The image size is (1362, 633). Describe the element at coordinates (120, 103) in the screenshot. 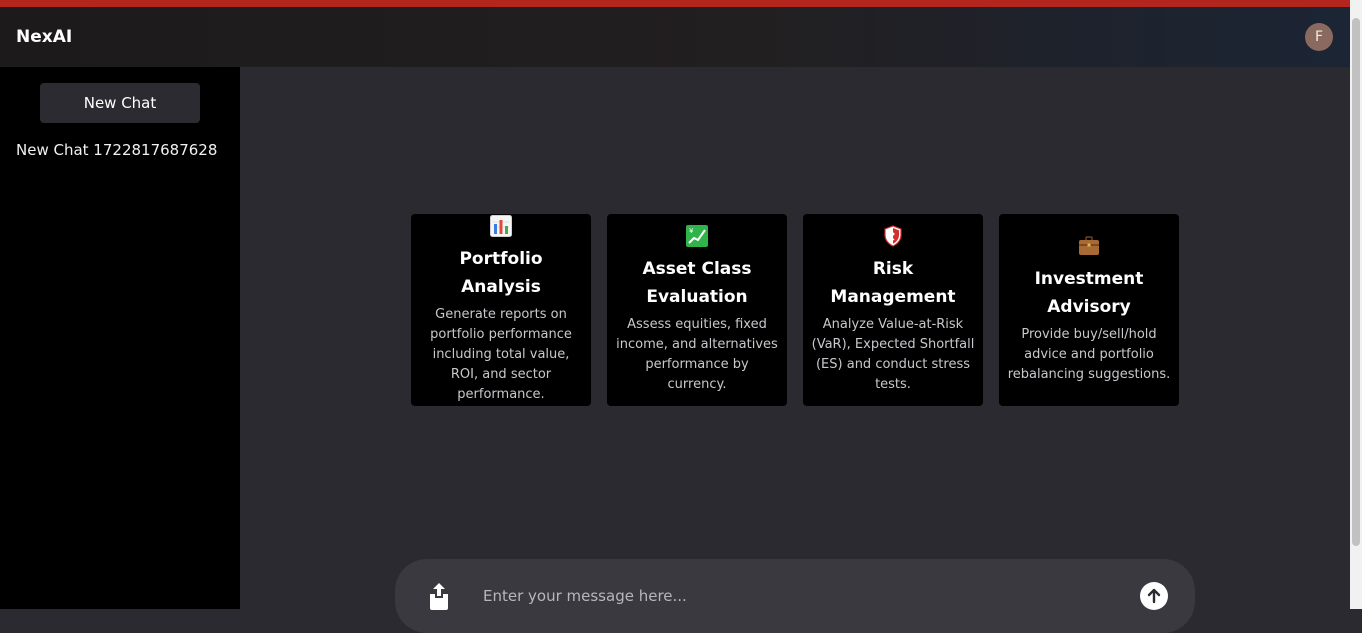

I see `new-chat-button: New Chat` at that location.